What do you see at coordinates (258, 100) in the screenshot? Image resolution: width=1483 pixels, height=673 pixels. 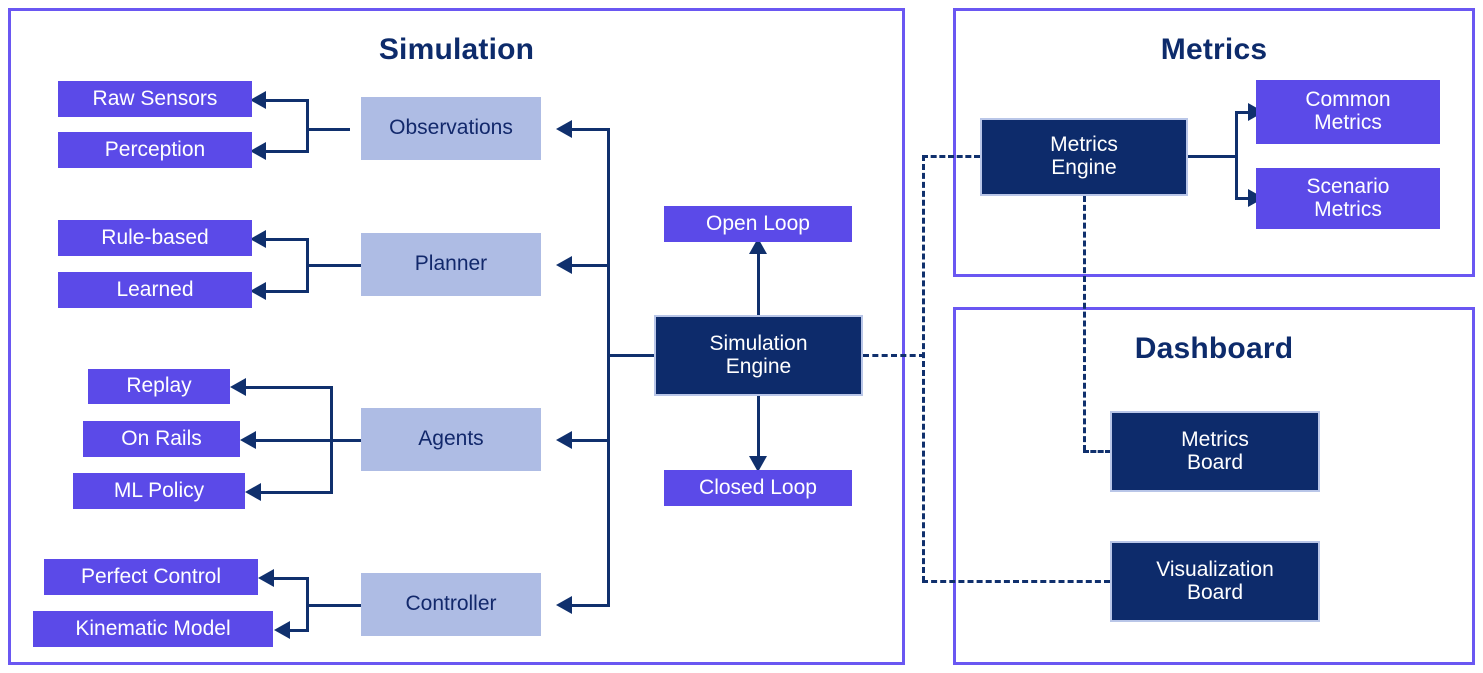 I see `observations-to-rawsensors-arrow` at bounding box center [258, 100].